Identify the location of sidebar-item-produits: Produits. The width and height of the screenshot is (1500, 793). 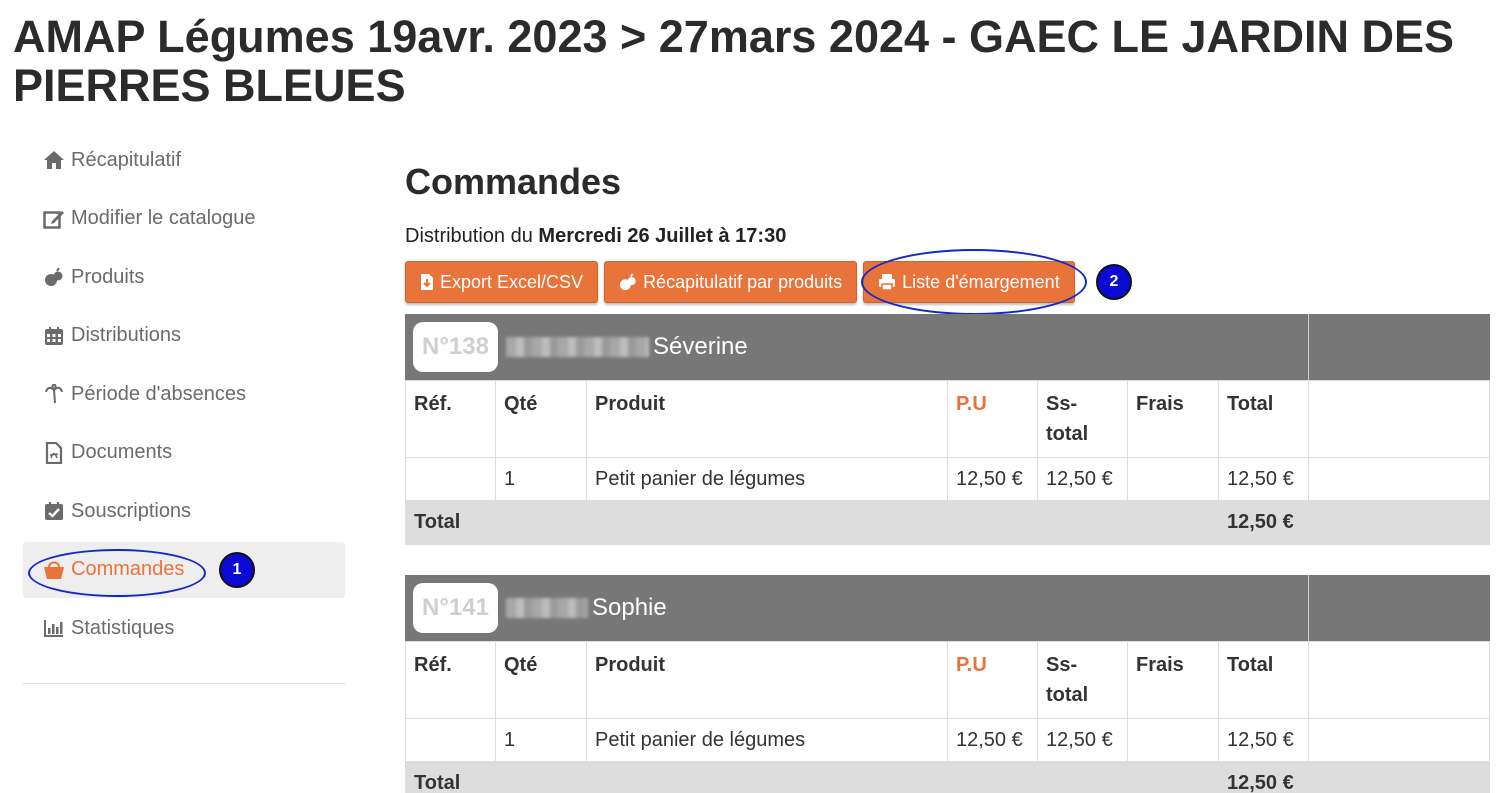
(184, 277).